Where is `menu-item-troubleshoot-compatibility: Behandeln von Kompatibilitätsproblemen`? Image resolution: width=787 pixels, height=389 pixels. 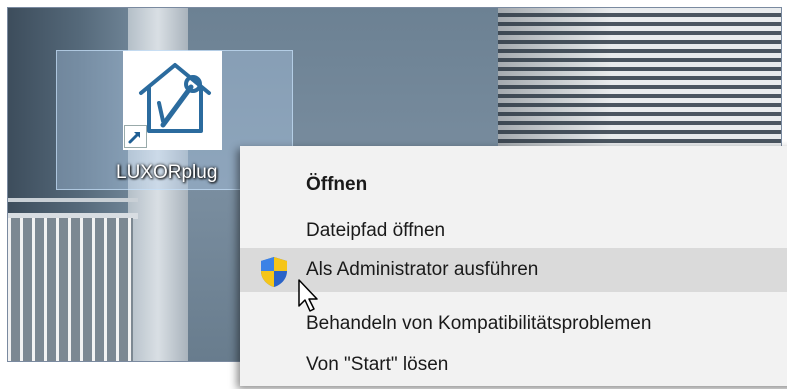 menu-item-troubleshoot-compatibility: Behandeln von Kompatibilitätsproblemen is located at coordinates (513, 325).